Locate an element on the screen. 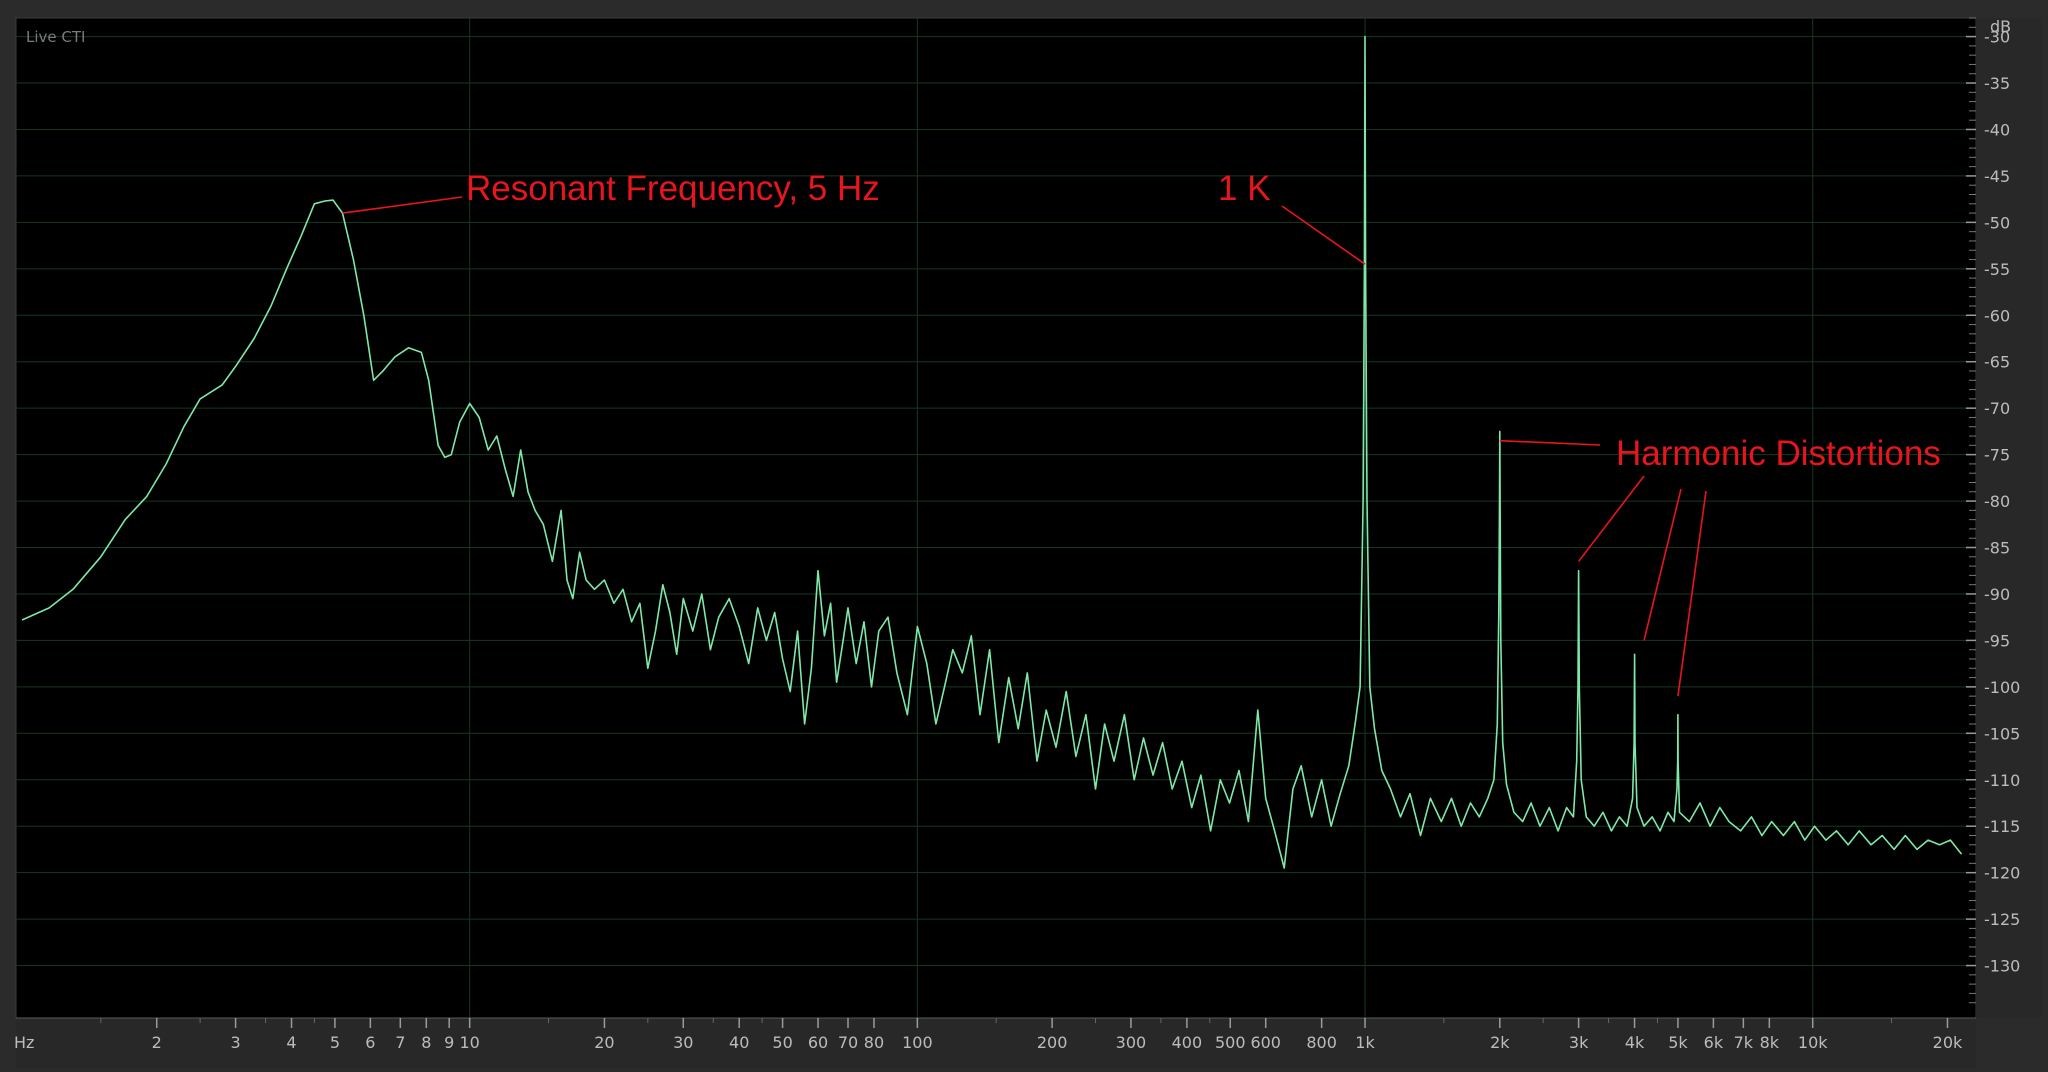  y-tick-label: -100 is located at coordinates (2002, 687).